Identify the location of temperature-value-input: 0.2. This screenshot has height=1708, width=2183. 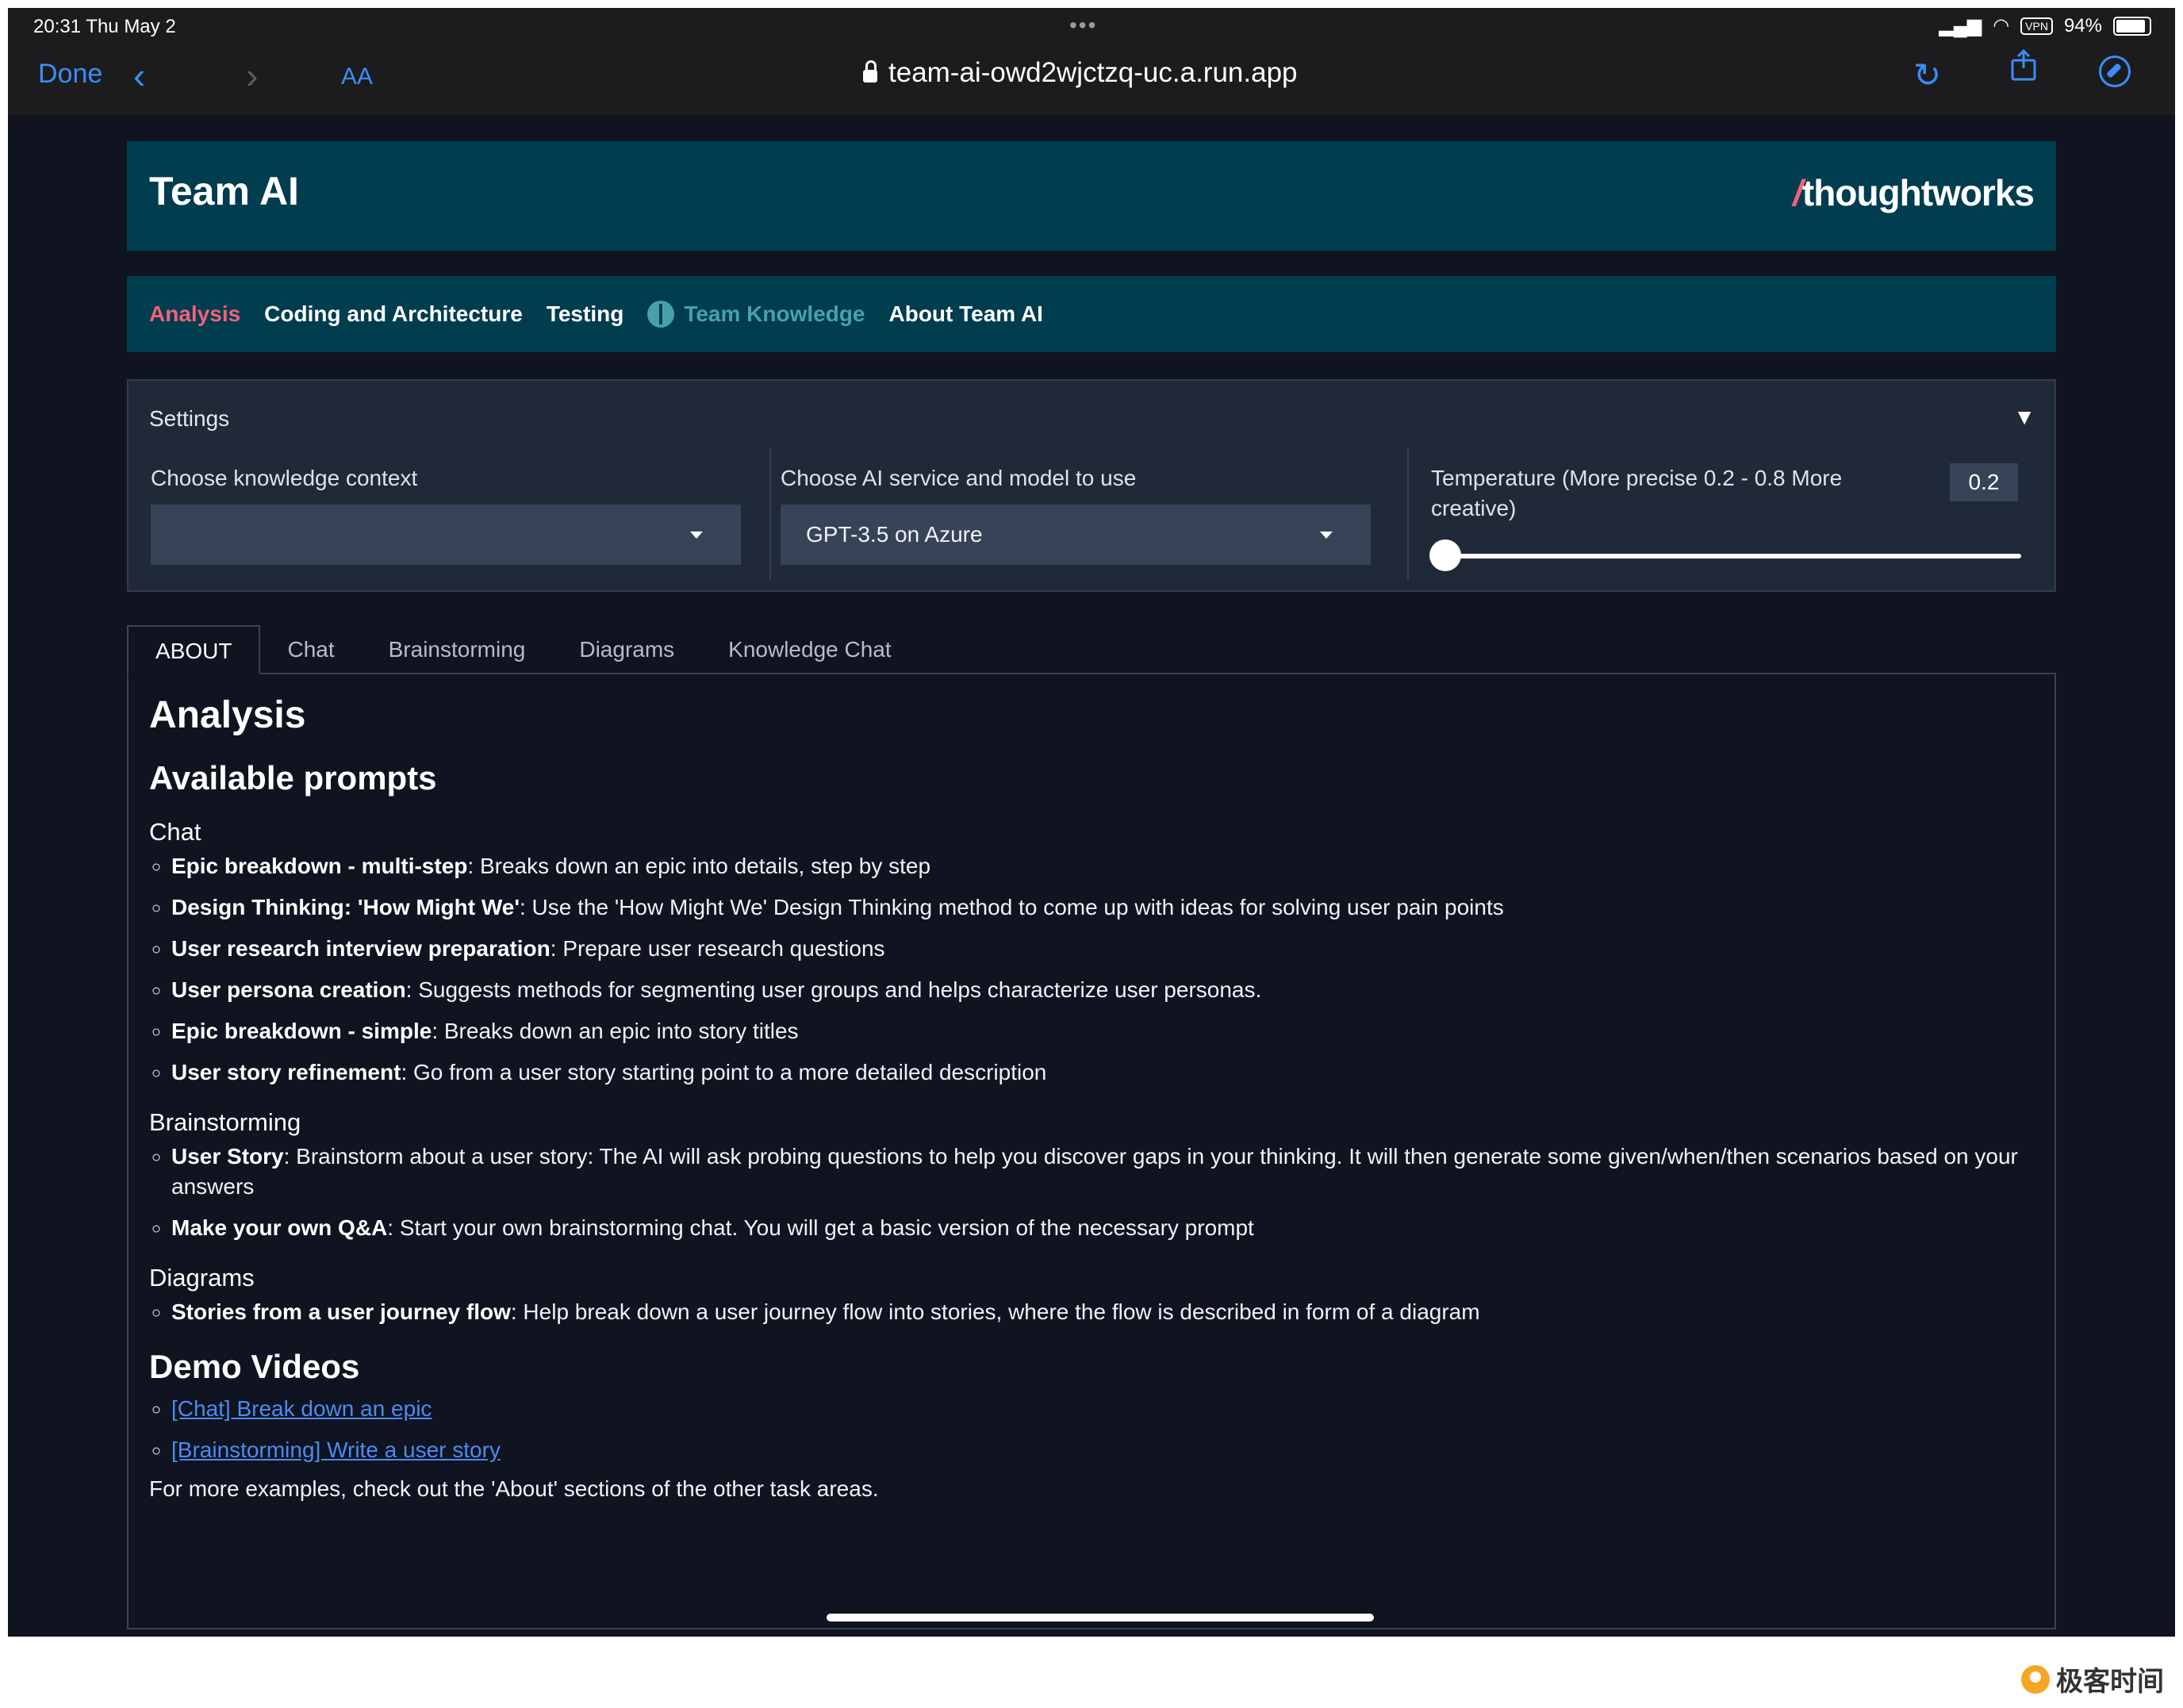
(1984, 482).